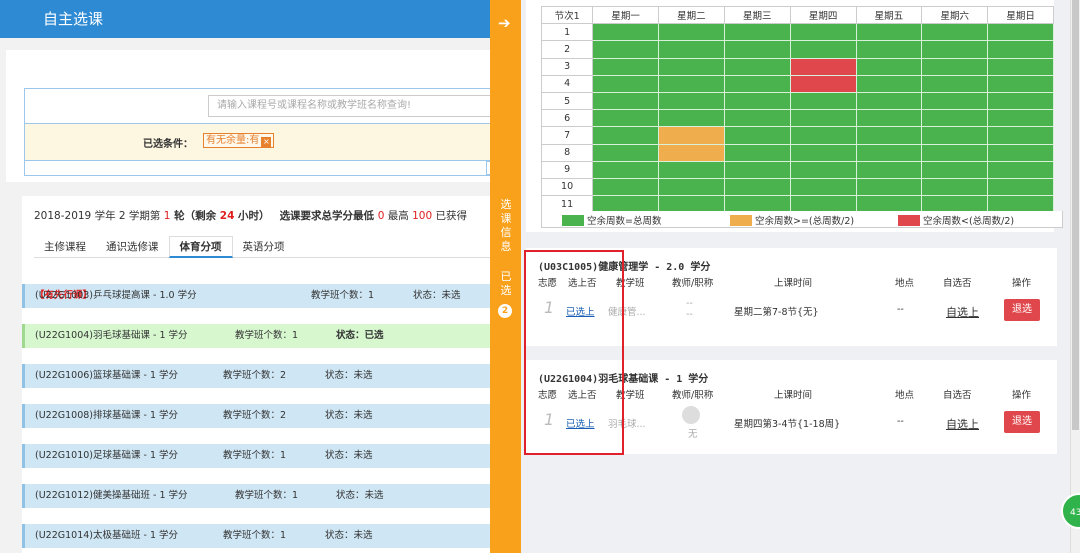 The height and width of the screenshot is (553, 1080). Describe the element at coordinates (567, 135) in the screenshot. I see `period-label: 7` at that location.